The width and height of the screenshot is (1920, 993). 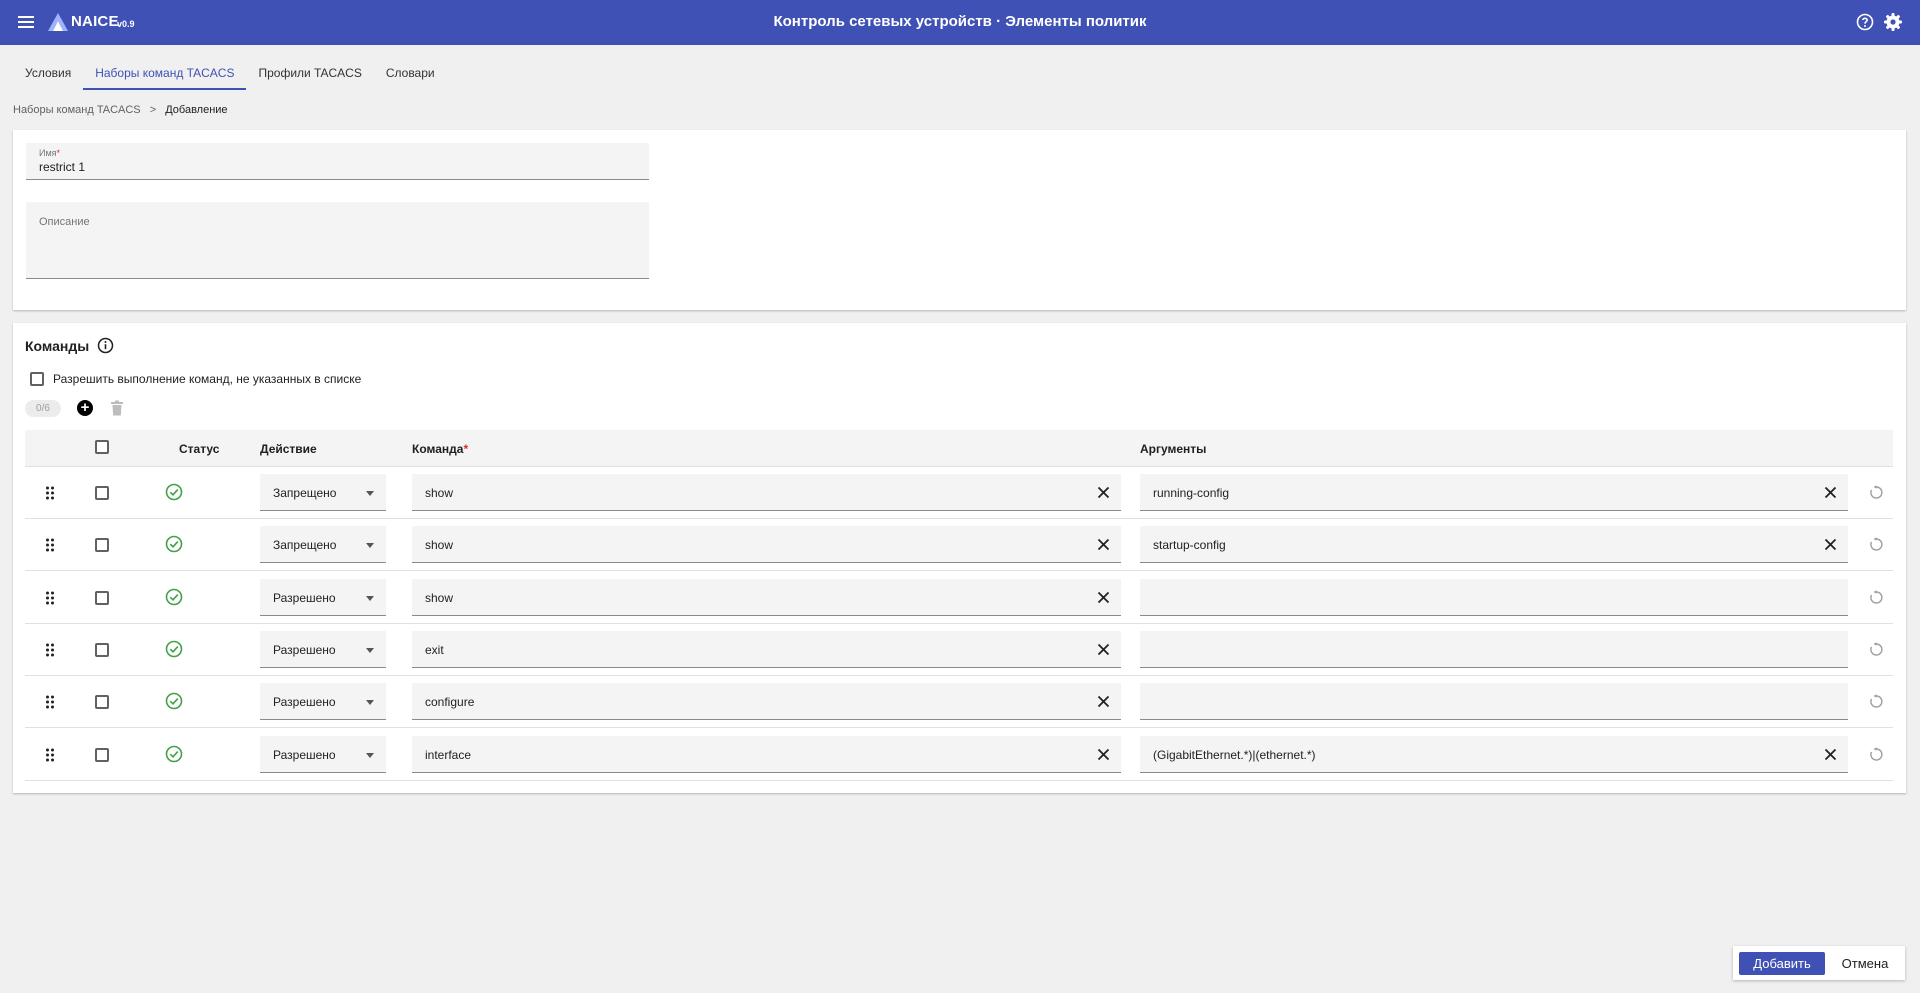 What do you see at coordinates (74, 408) in the screenshot?
I see `commands-toolbar: 0/6 +` at bounding box center [74, 408].